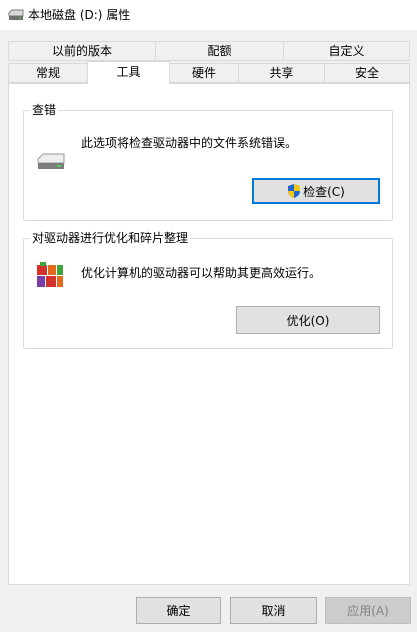  Describe the element at coordinates (82, 51) in the screenshot. I see `tab-previous-versions: 以前的版本` at that location.